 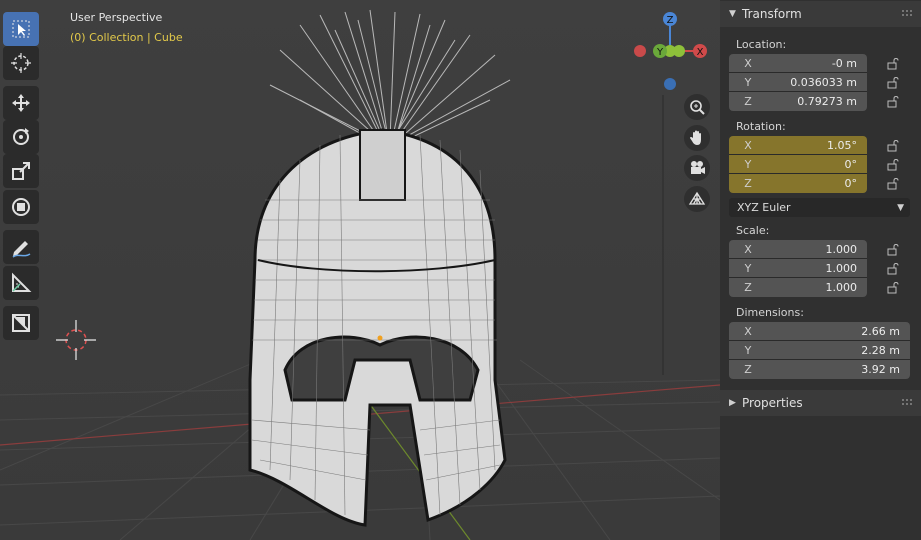 I want to click on scale-z-field: Z 1.000, so click(x=798, y=287).